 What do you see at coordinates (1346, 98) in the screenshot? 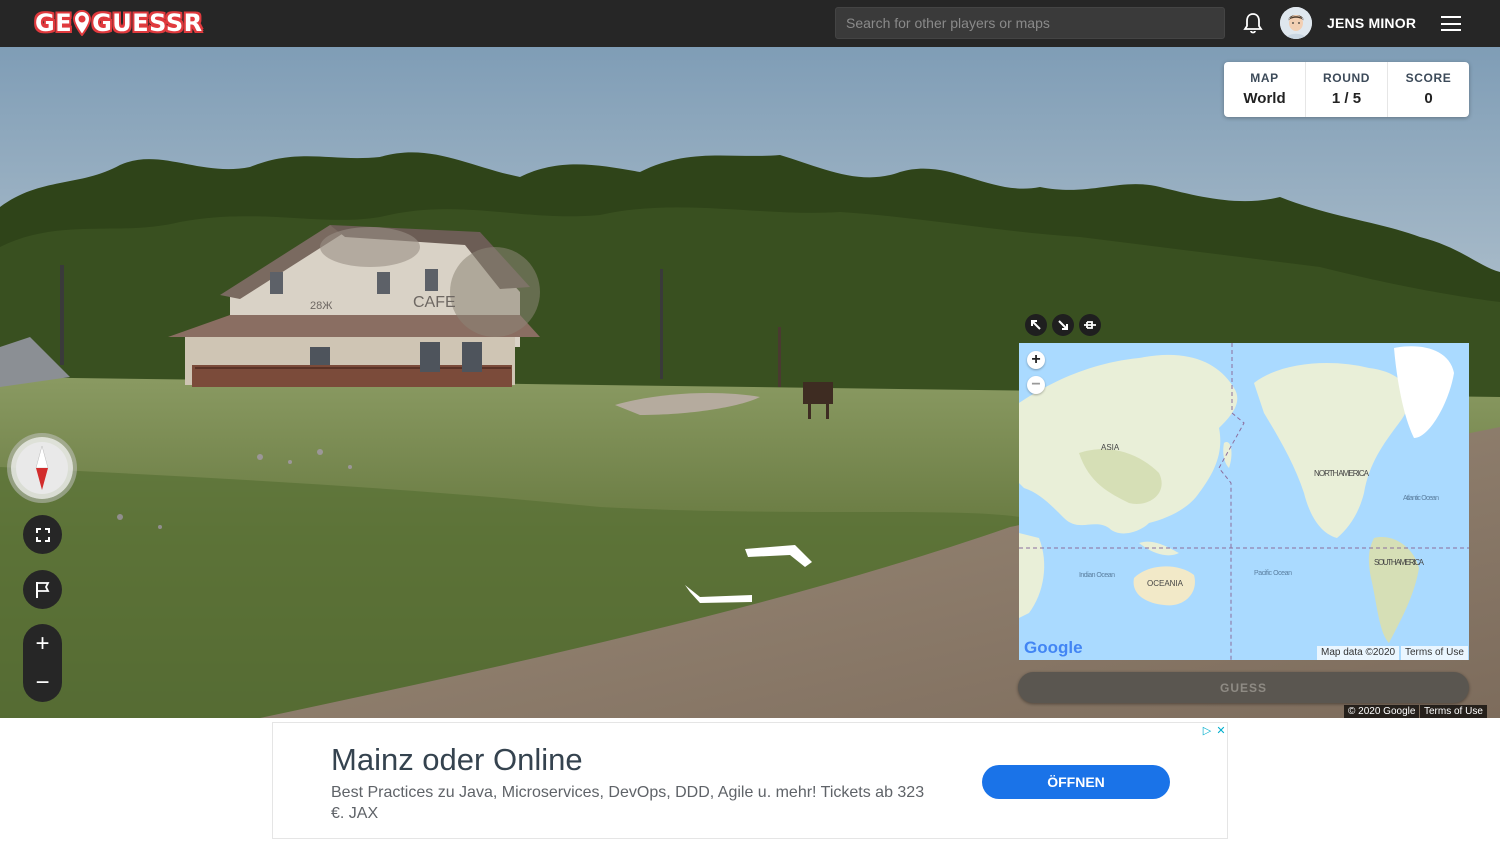
I see `status-round-value: 1 / 5` at bounding box center [1346, 98].